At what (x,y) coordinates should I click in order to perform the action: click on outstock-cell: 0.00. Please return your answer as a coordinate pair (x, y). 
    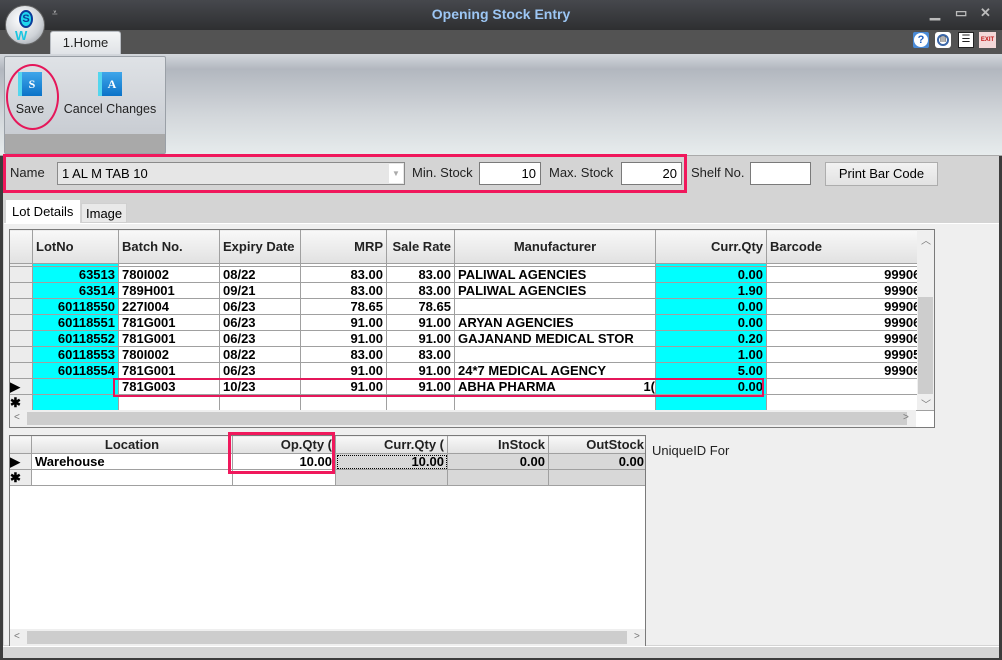
    Looking at the image, I should click on (596, 461).